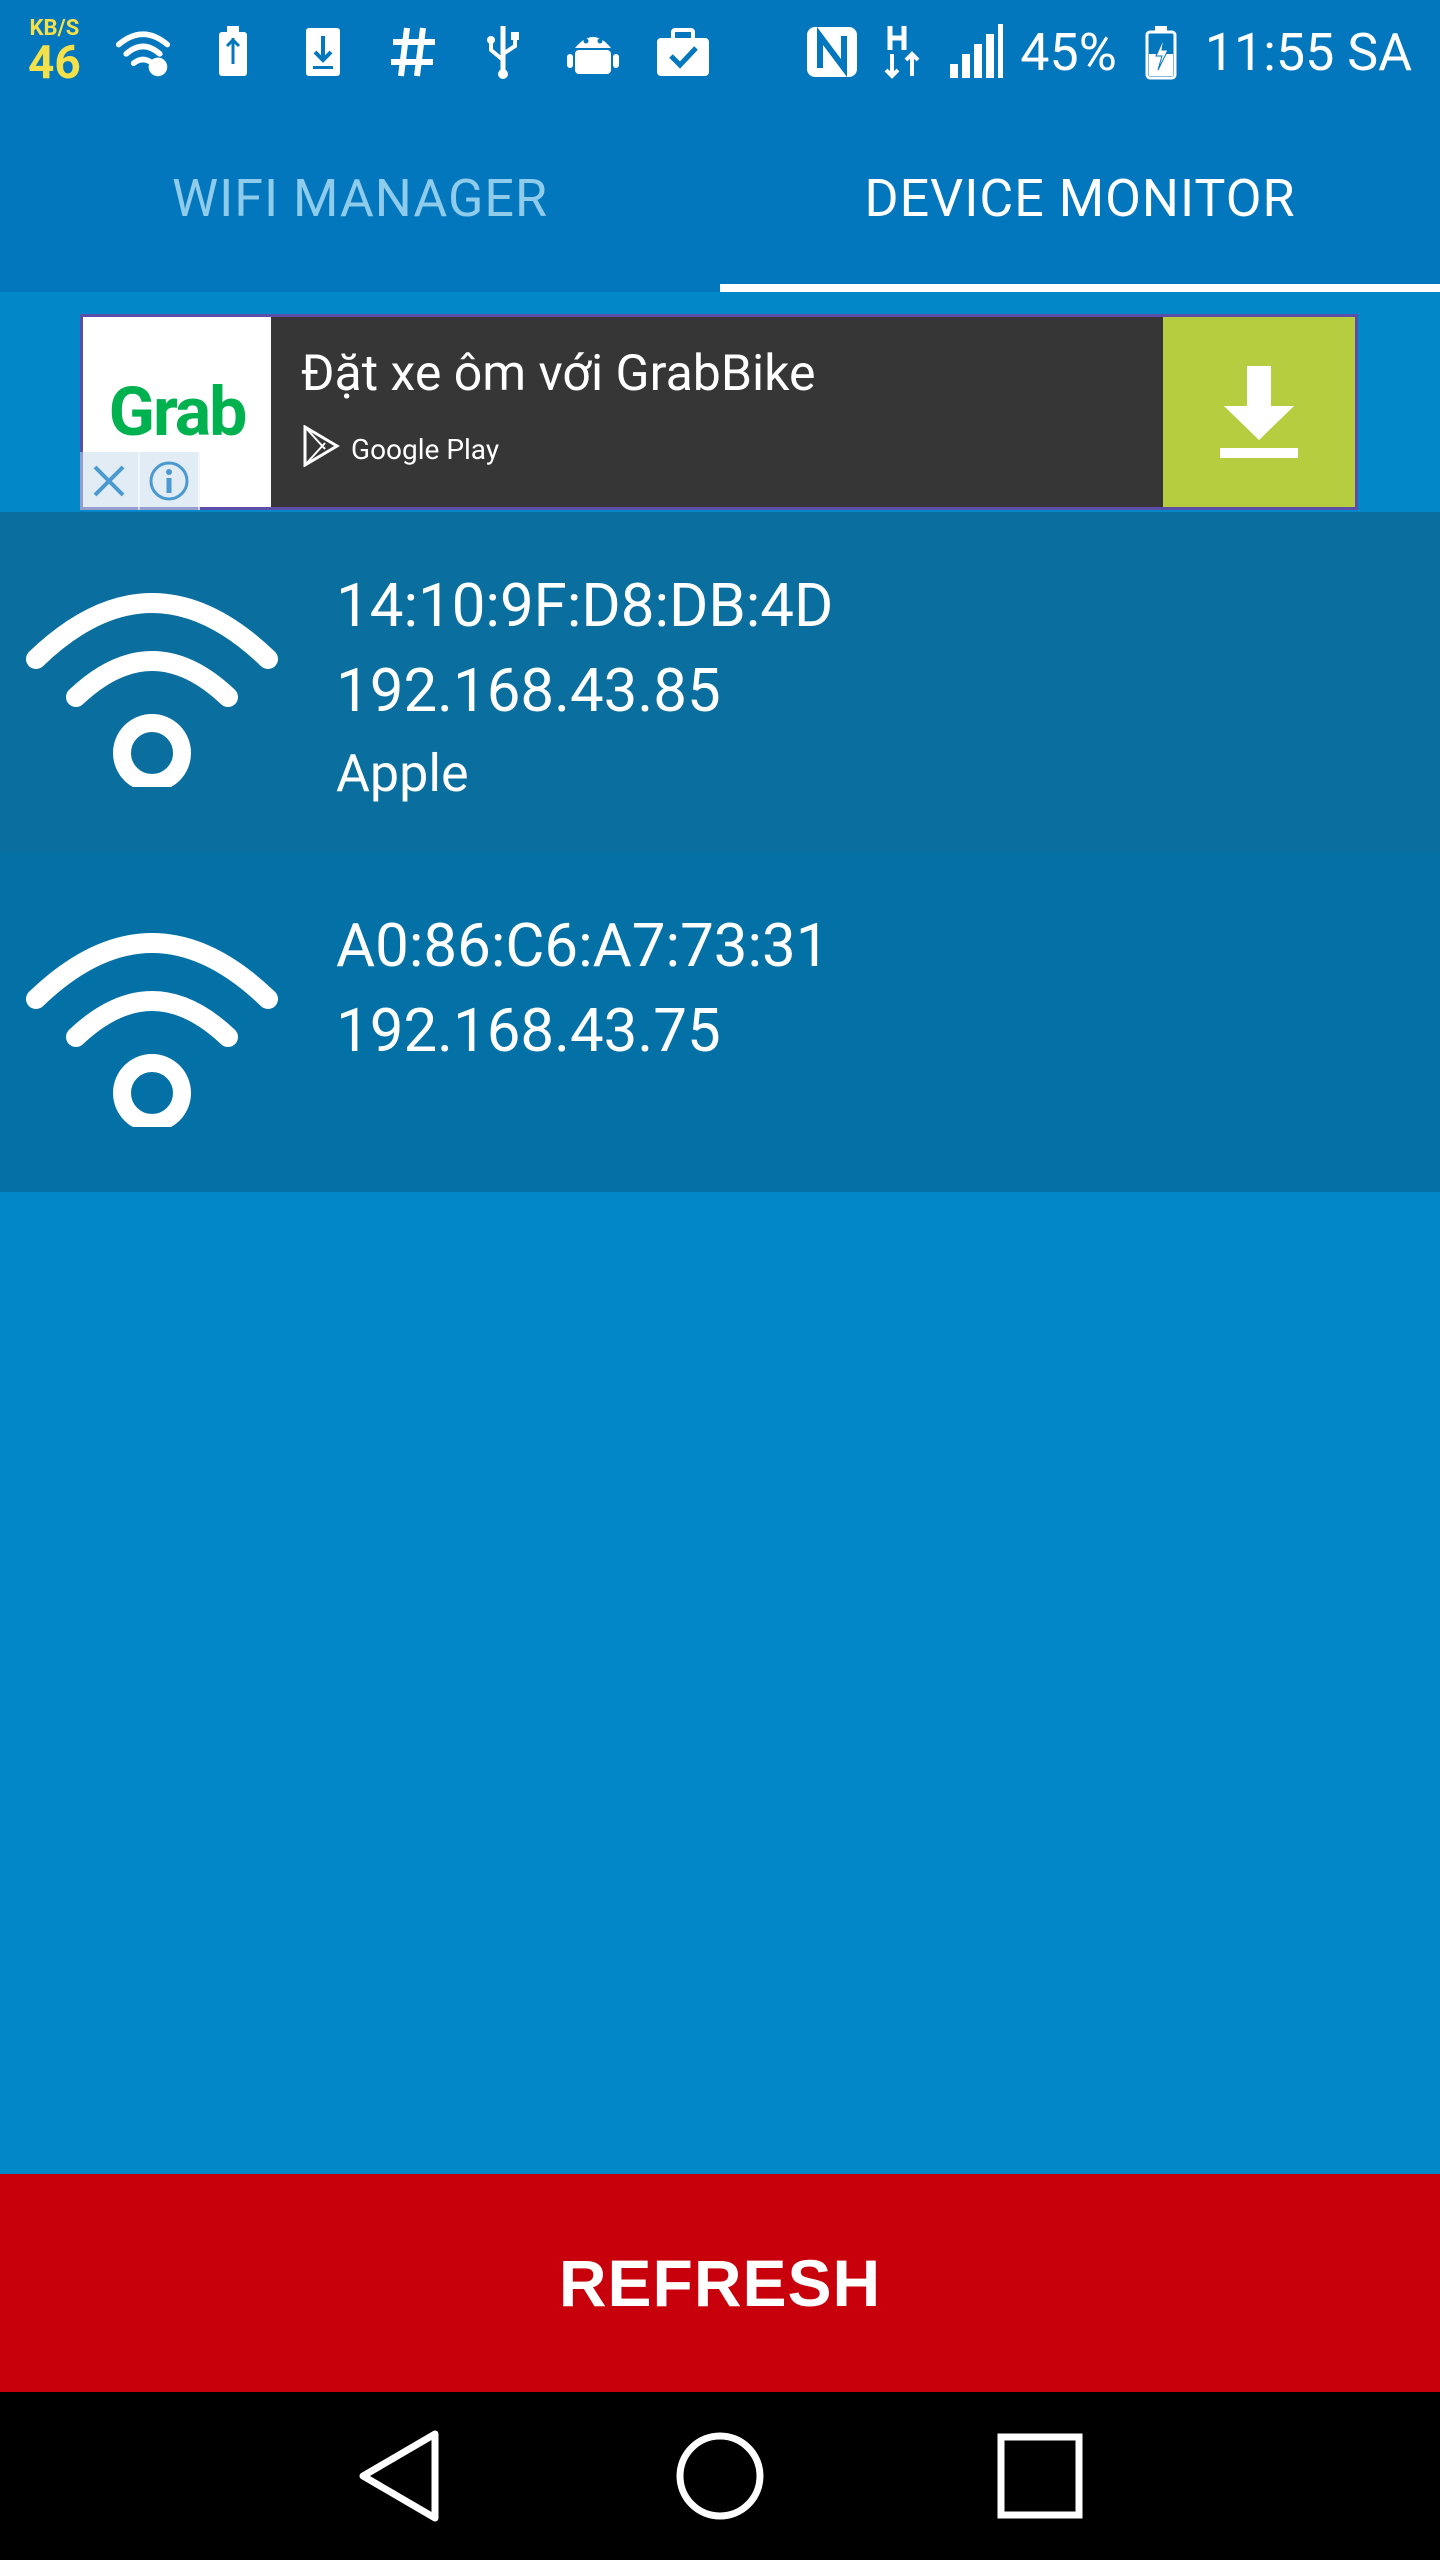 The height and width of the screenshot is (2560, 1440). I want to click on status-left-icons: KB/S 46, so click(369, 52).